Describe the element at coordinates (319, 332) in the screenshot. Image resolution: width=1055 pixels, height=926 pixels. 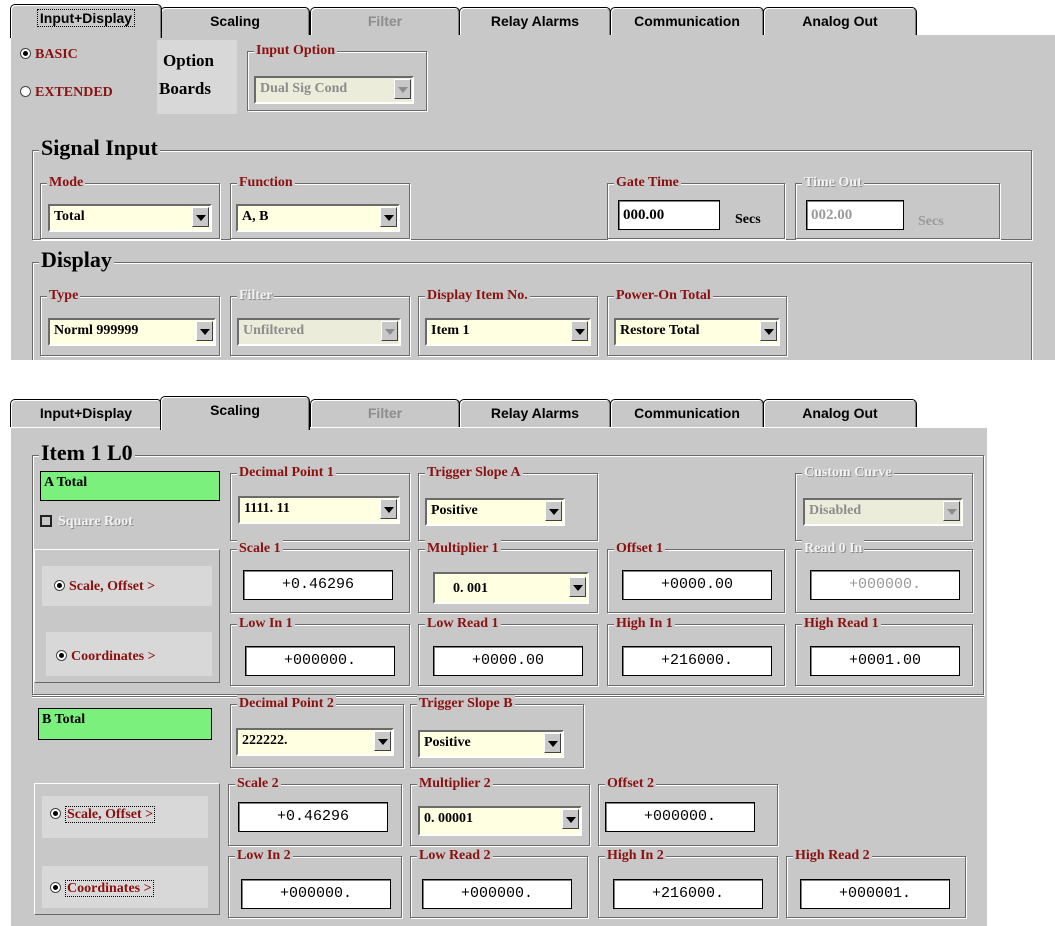
I see `filter-dropdown: Unfiltered` at that location.